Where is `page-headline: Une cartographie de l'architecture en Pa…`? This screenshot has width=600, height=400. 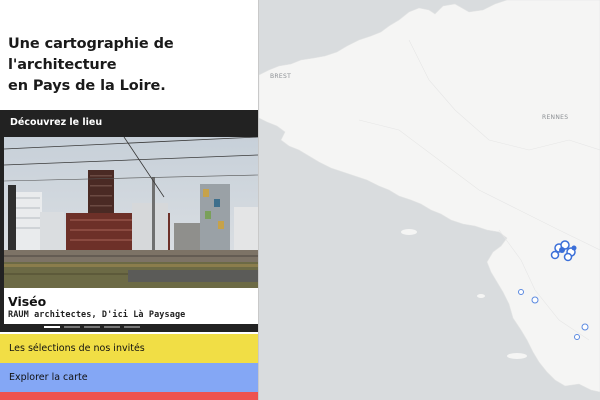
page-headline: Une cartographie de l'architecture en Pa… is located at coordinates (130, 65).